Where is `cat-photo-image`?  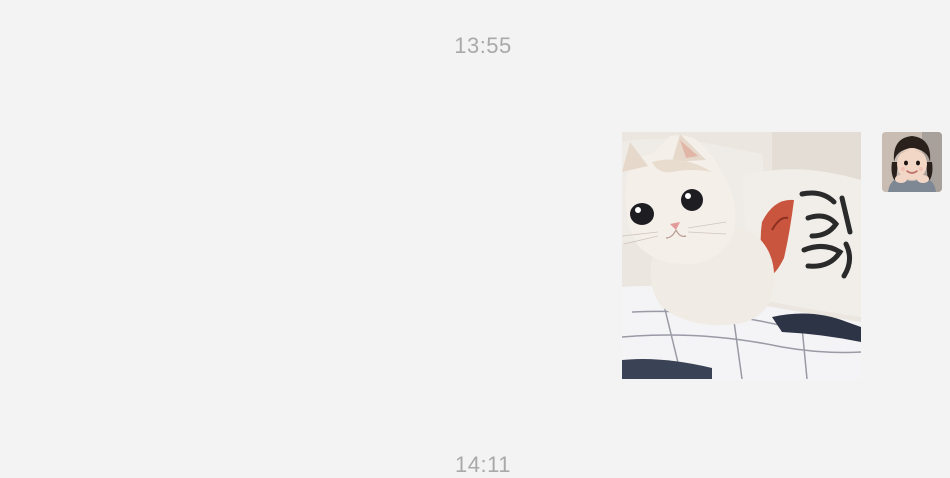 cat-photo-image is located at coordinates (741, 255).